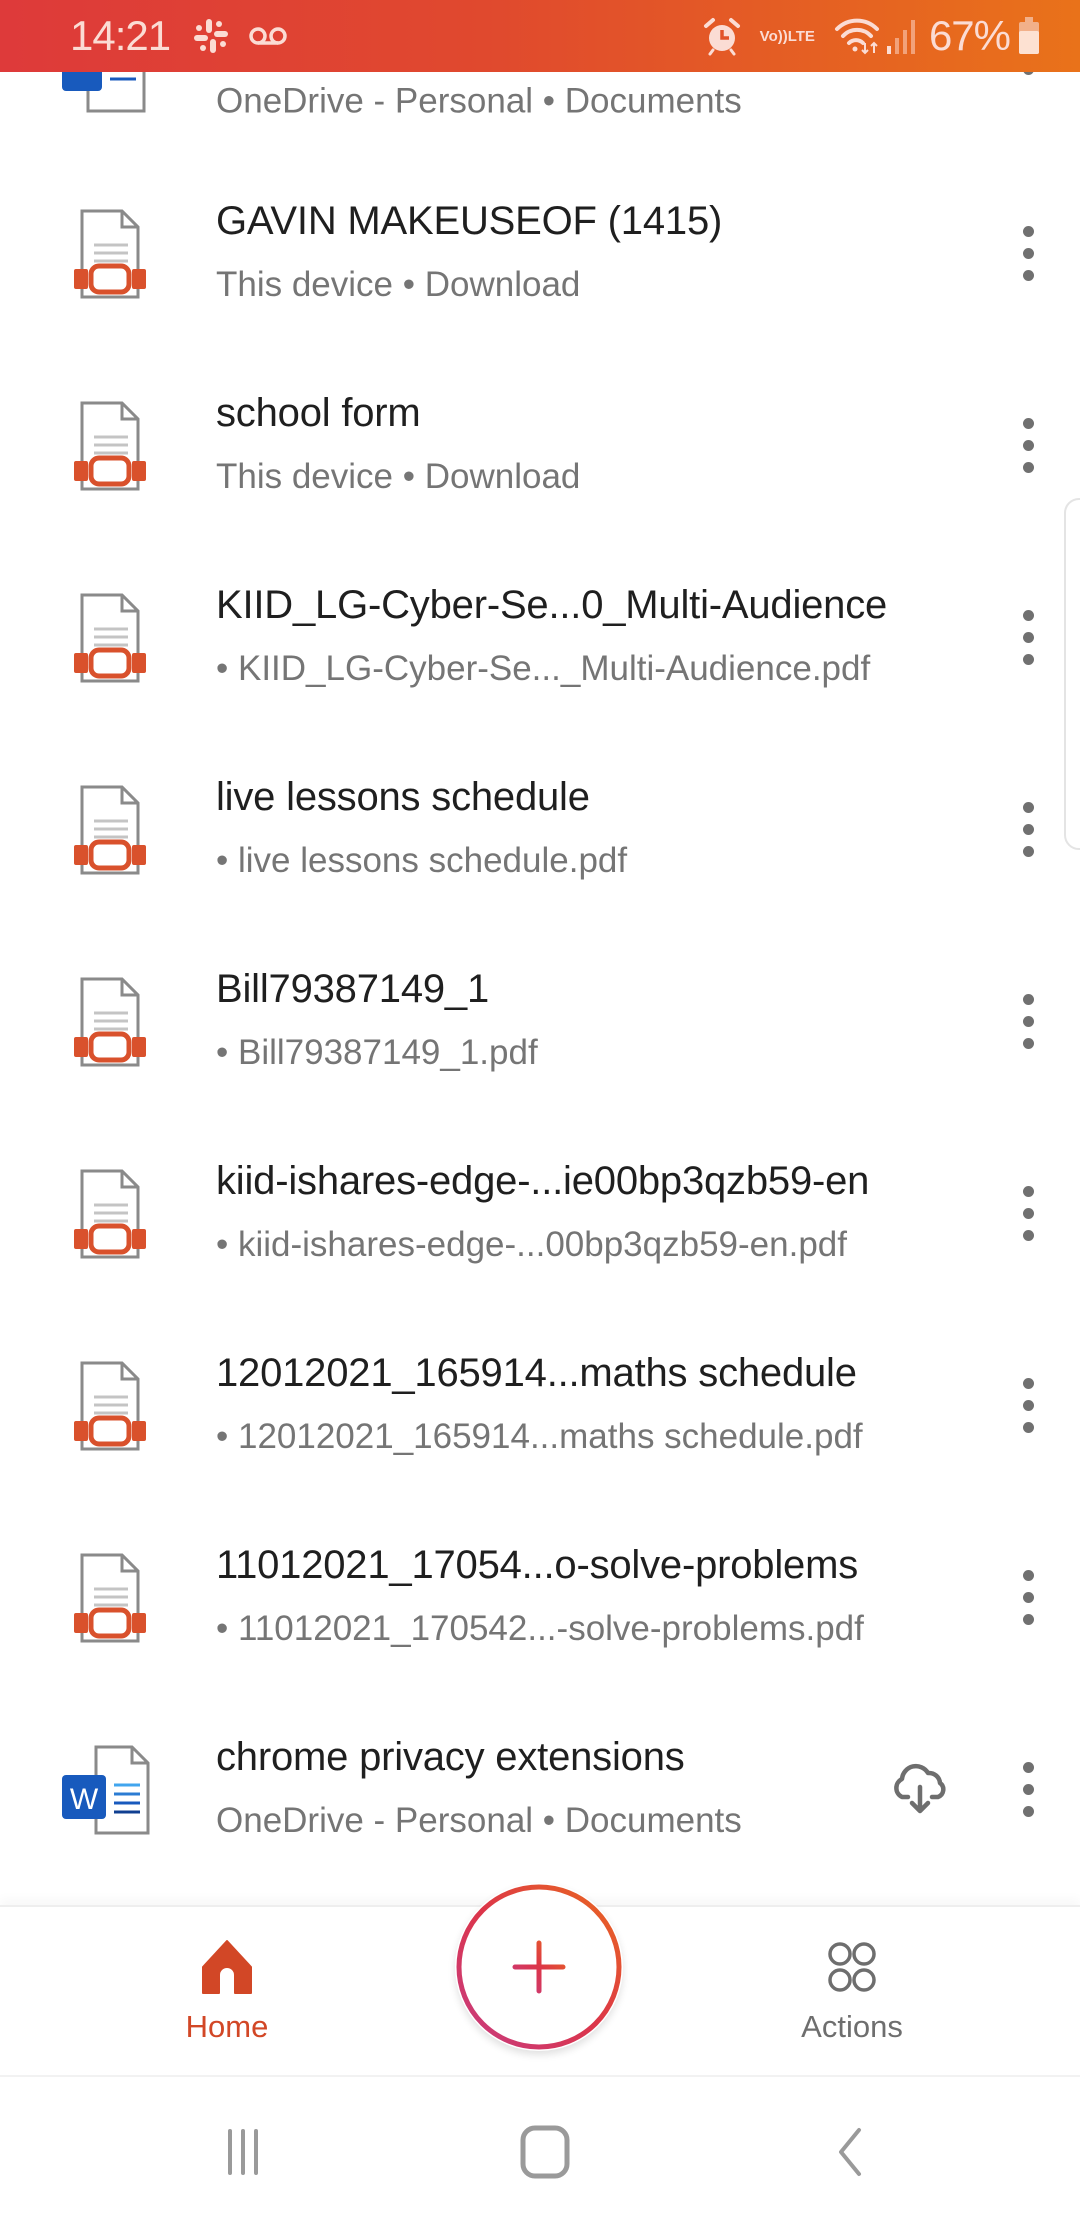  What do you see at coordinates (856, 36) in the screenshot?
I see `wifi-icon` at bounding box center [856, 36].